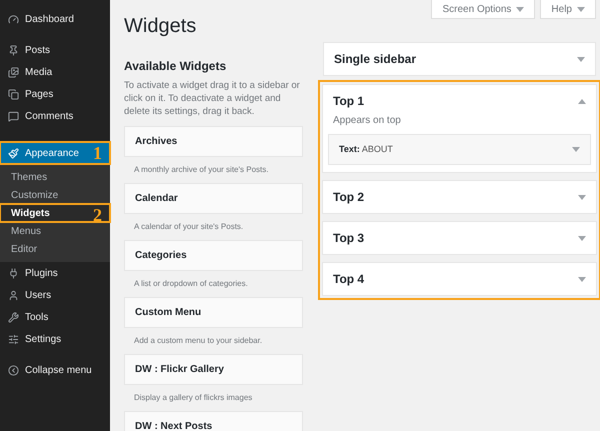  I want to click on menu-item: Media, so click(55, 72).